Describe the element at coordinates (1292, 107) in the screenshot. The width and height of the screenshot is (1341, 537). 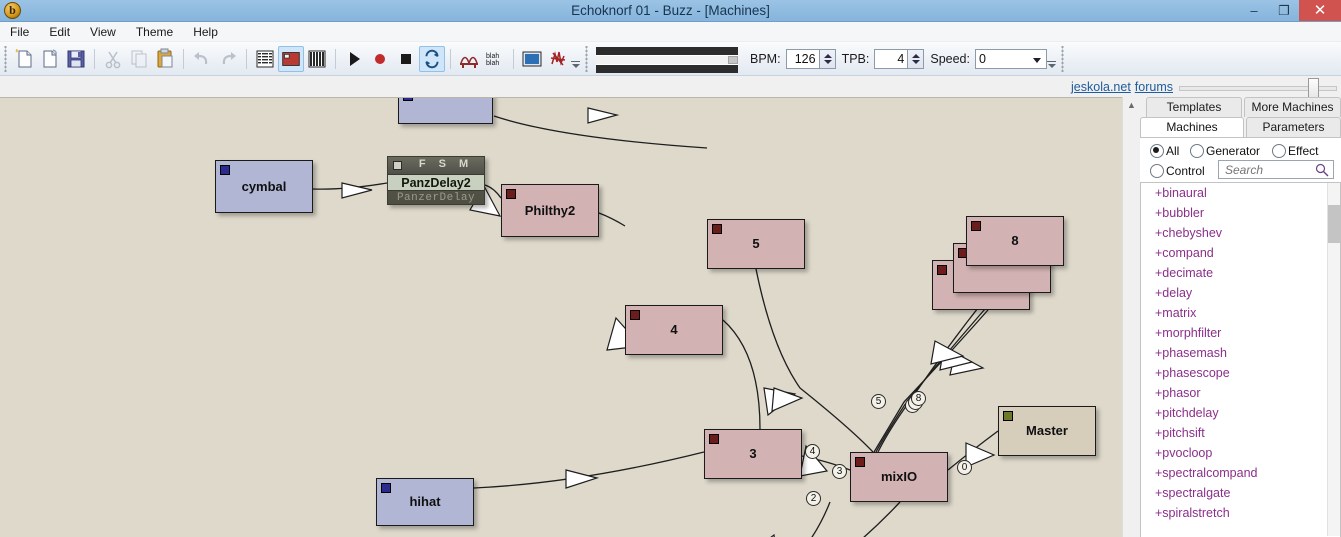
I see `tab-more-machines: More Machines` at that location.